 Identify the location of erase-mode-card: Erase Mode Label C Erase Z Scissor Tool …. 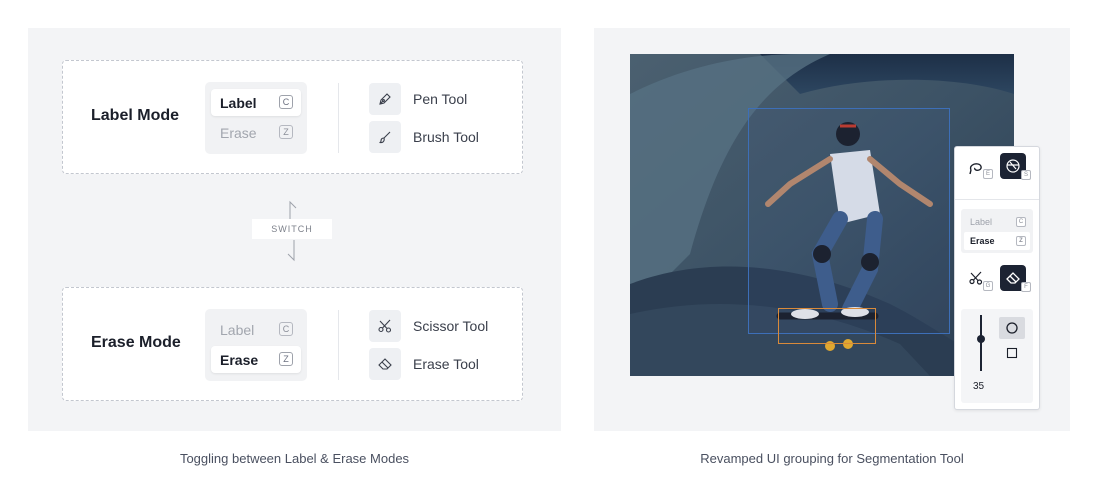
(292, 344).